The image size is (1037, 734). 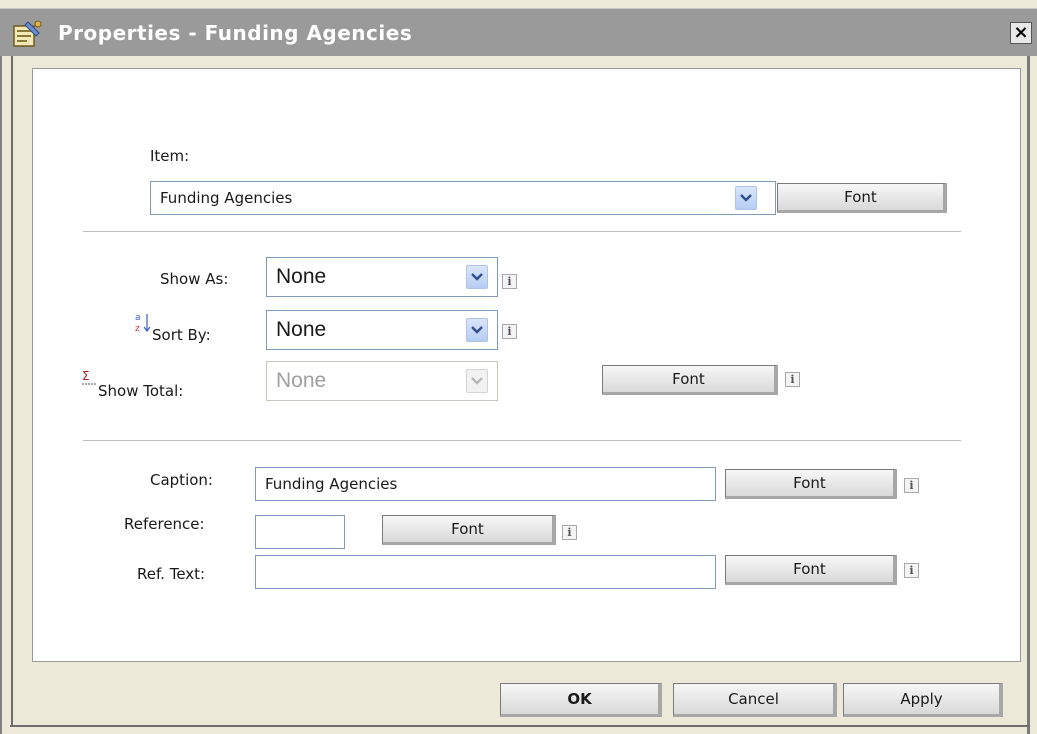 I want to click on sort-by-label: Sort By:, so click(x=181, y=335).